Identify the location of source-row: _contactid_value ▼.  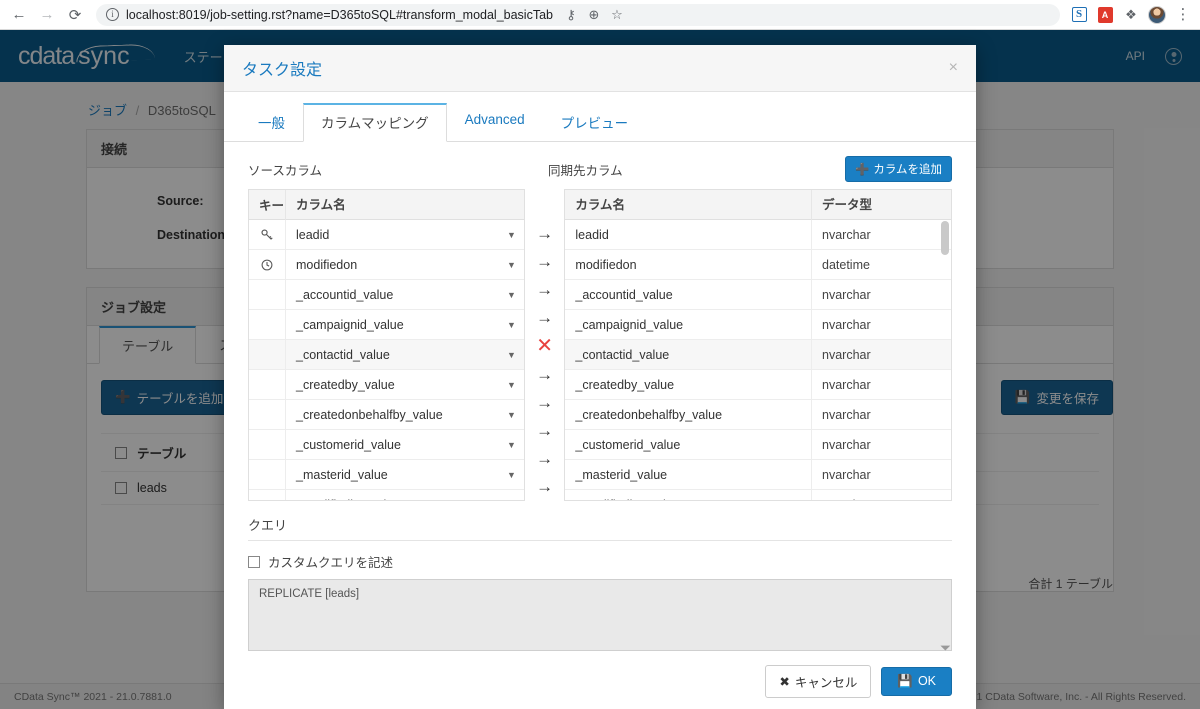
(386, 354).